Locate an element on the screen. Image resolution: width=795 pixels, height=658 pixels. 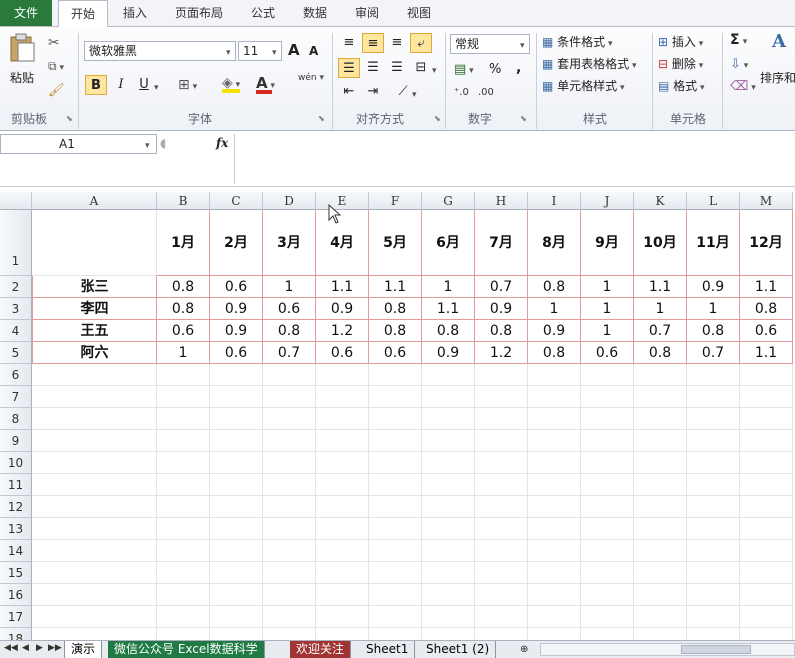
font-launcher-icon: ⬊ is located at coordinates (321, 118).